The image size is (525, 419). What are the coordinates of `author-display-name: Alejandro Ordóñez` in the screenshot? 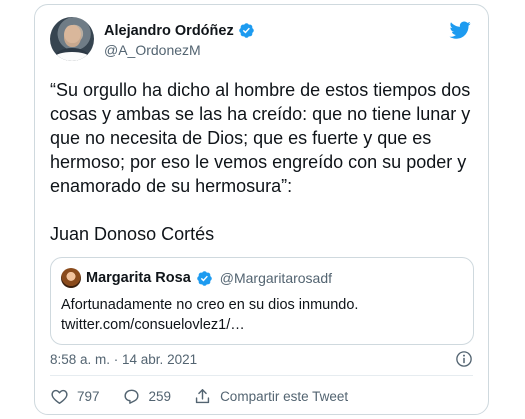 It's located at (169, 31).